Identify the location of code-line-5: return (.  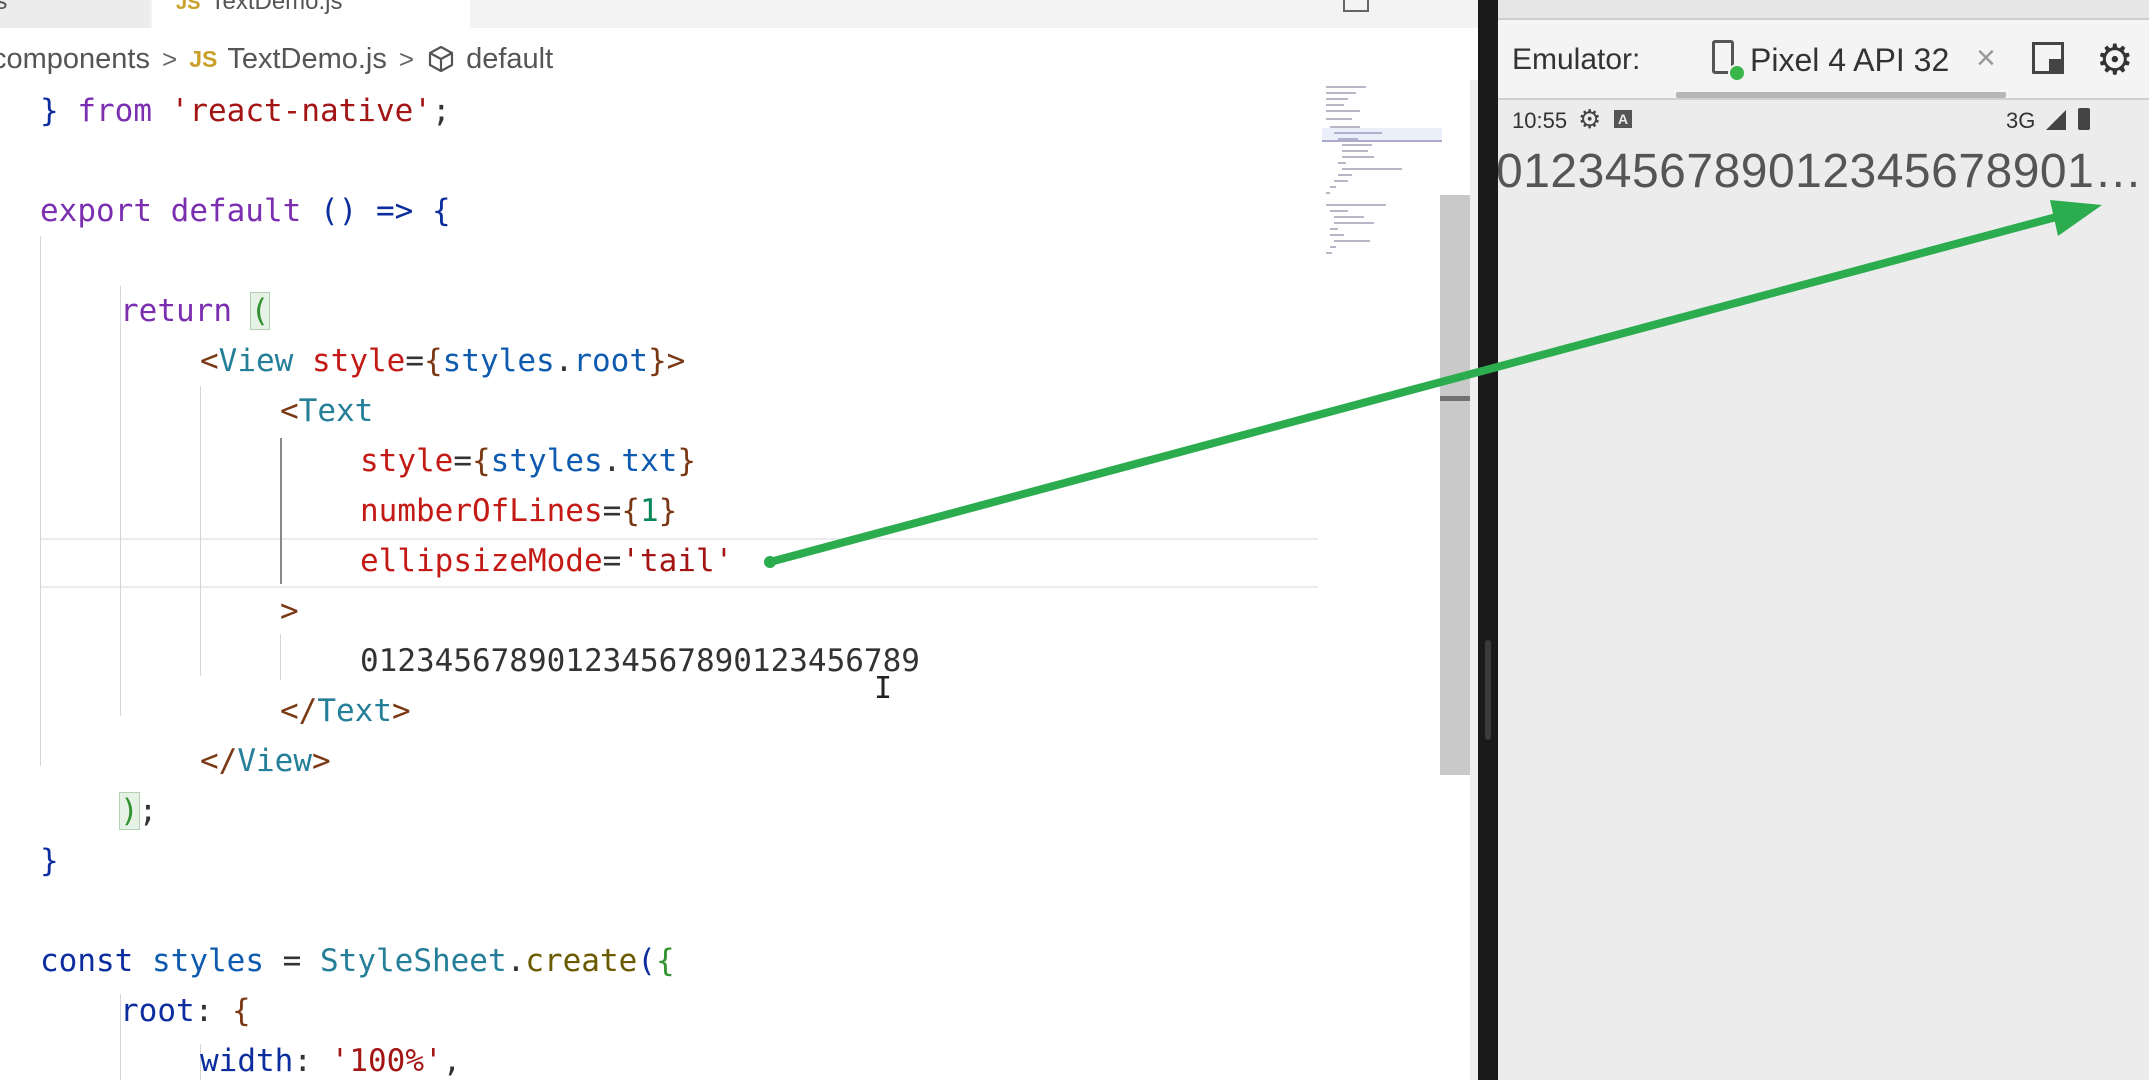
(195, 311).